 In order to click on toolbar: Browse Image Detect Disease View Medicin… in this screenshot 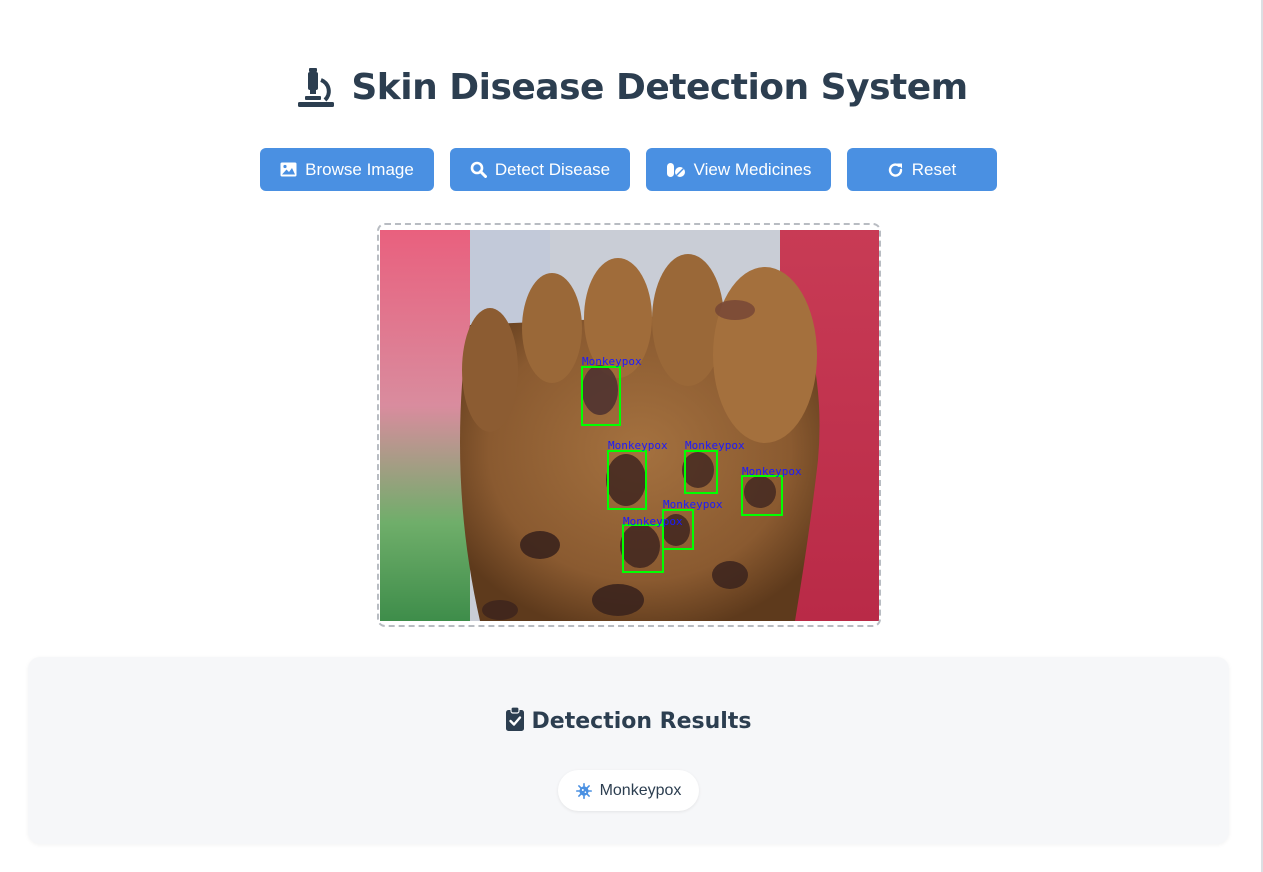, I will do `click(628, 169)`.